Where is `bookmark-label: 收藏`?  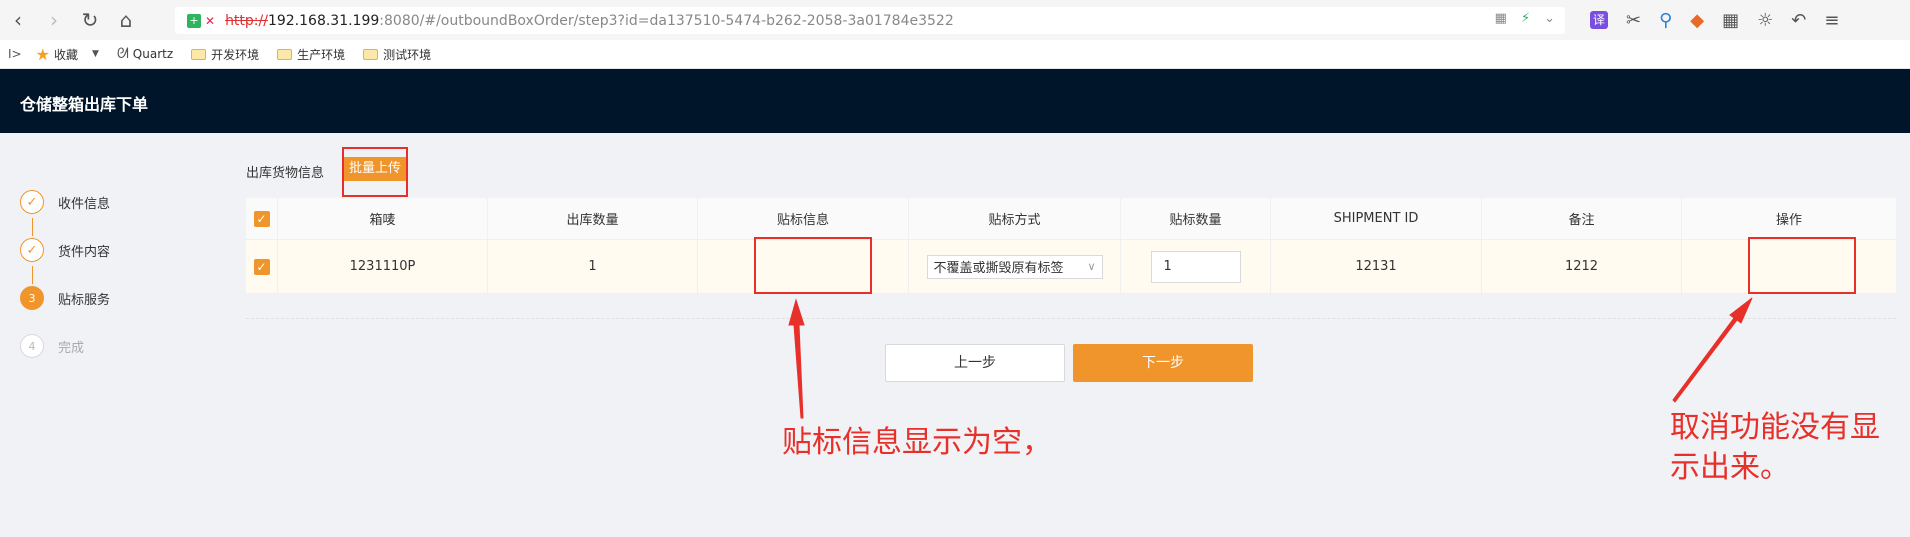 bookmark-label: 收藏 is located at coordinates (65, 54).